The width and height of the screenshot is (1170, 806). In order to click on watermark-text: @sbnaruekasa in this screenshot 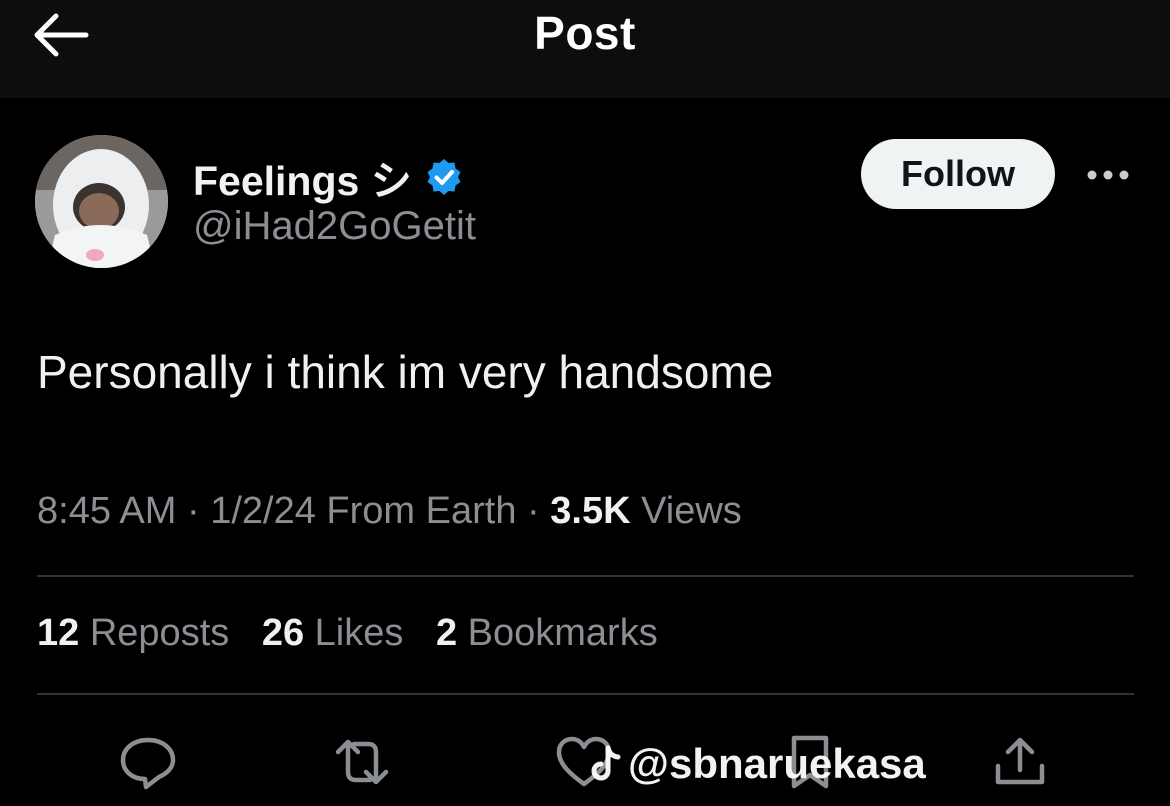, I will do `click(777, 763)`.